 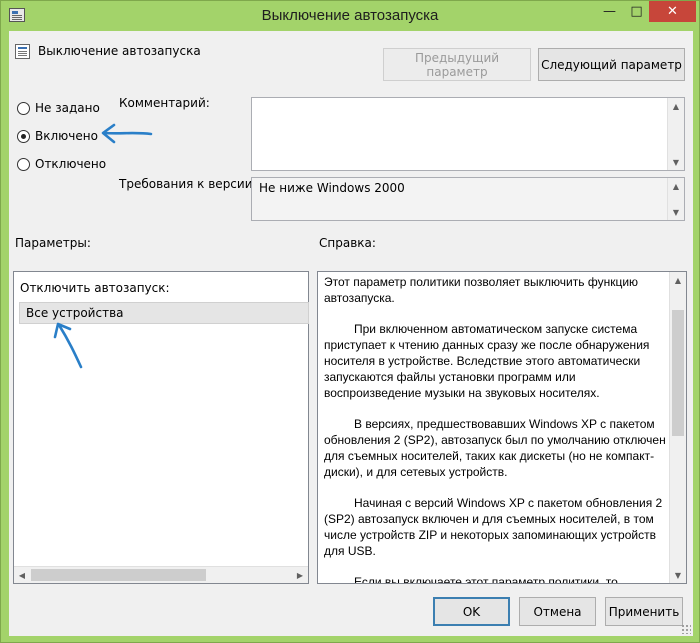 I want to click on maximize-icon: □, so click(x=636, y=11).